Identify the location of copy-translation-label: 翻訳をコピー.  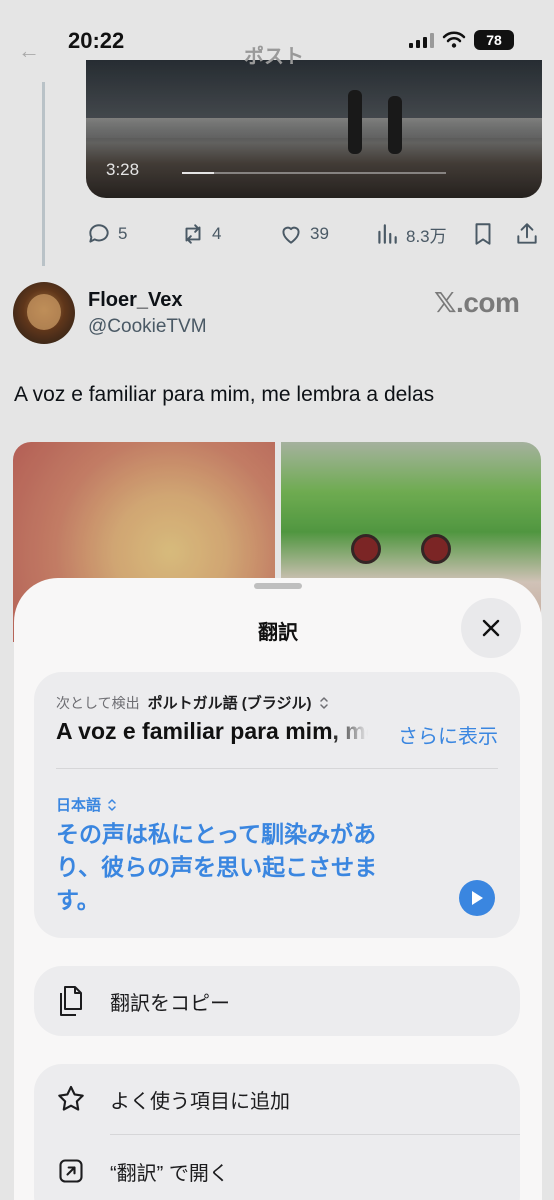
(170, 1003).